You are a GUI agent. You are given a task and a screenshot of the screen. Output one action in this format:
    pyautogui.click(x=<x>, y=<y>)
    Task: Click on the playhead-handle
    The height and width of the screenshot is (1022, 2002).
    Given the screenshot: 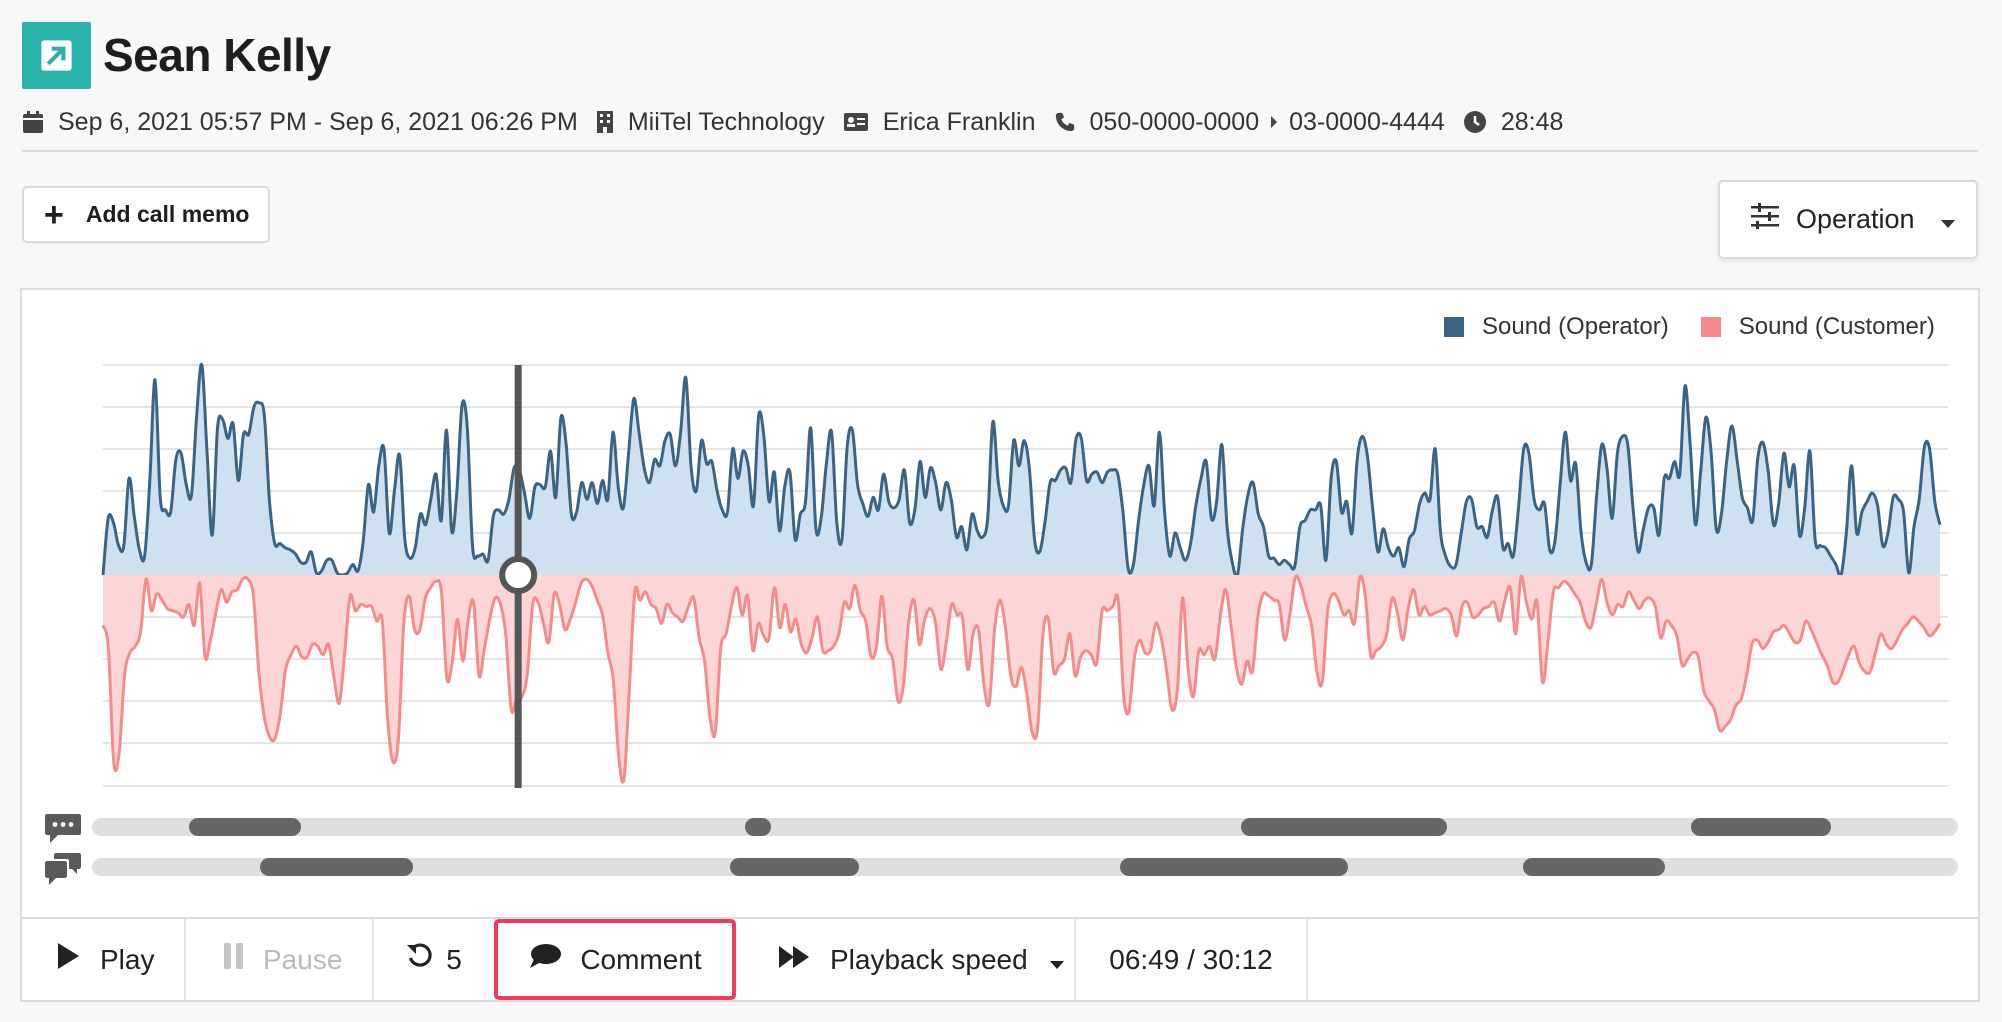 What is the action you would take?
    pyautogui.click(x=518, y=575)
    